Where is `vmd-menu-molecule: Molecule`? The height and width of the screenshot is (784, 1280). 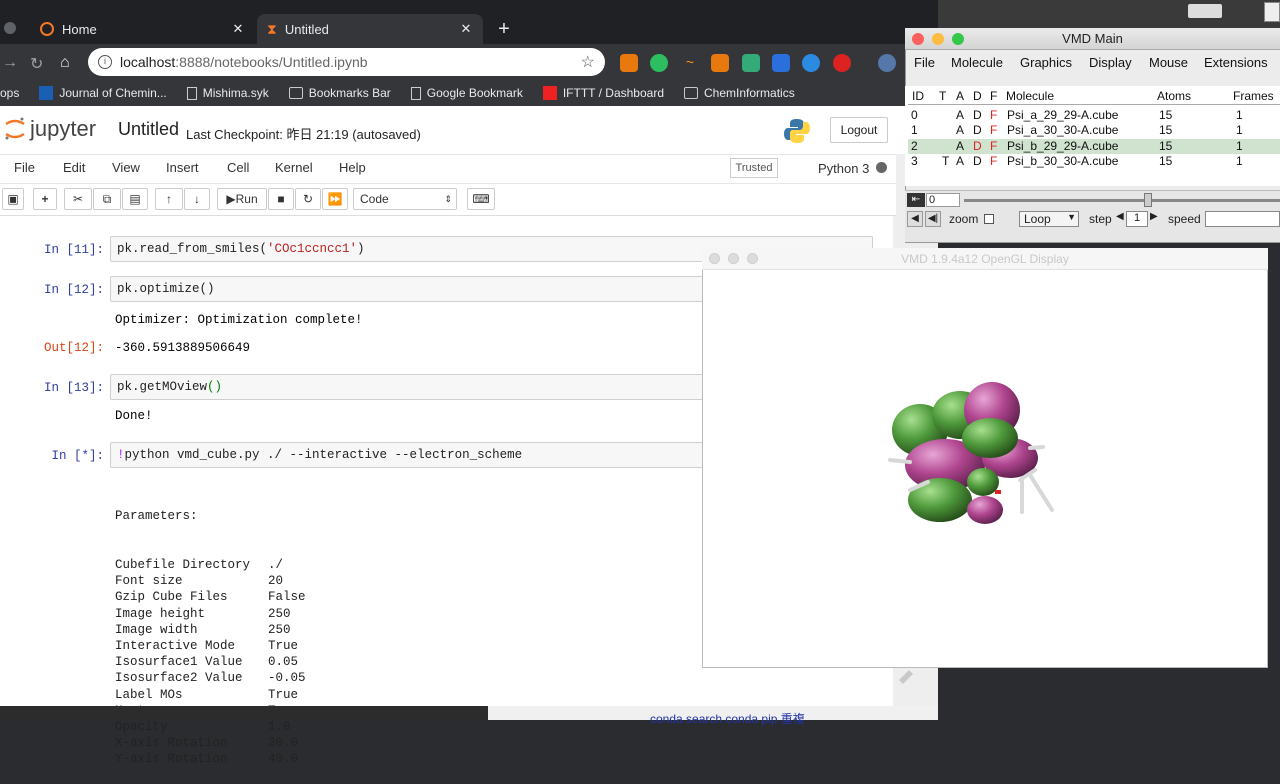
vmd-menu-molecule: Molecule is located at coordinates (977, 62).